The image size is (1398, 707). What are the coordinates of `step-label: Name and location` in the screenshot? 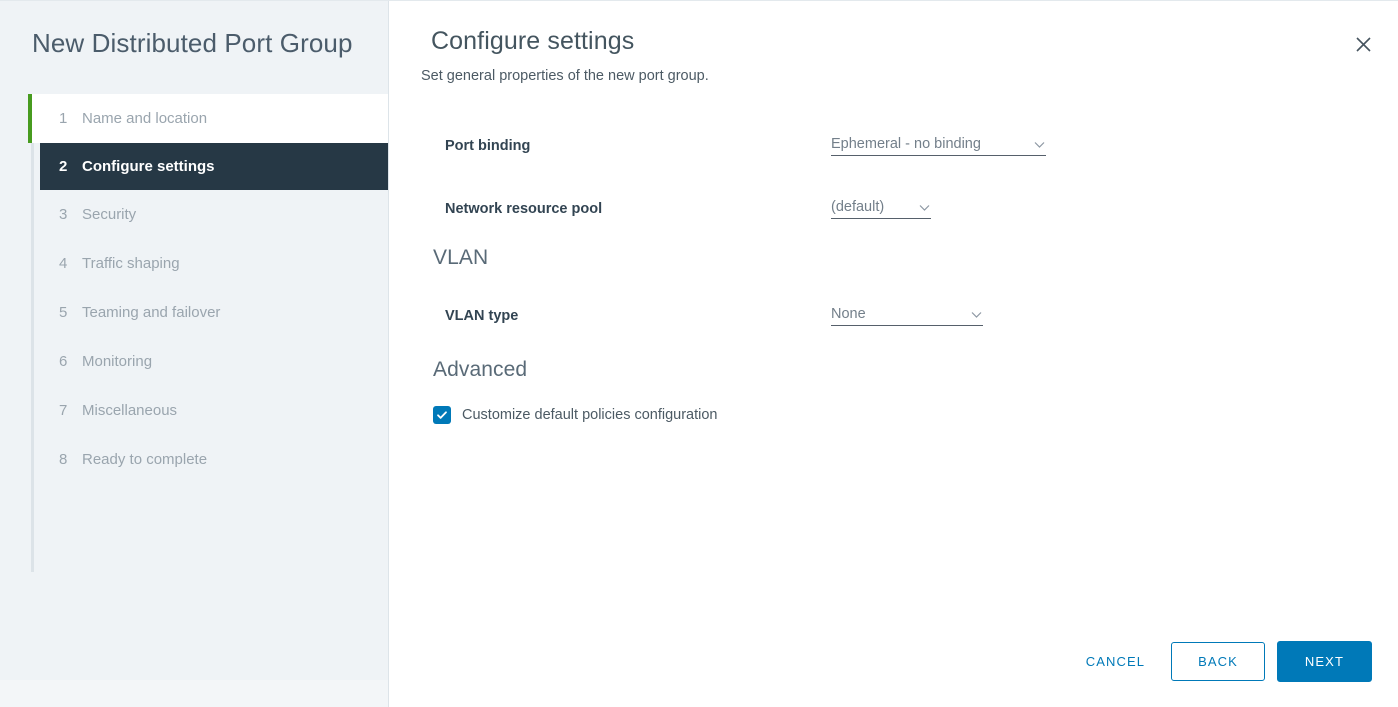 It's located at (145, 118).